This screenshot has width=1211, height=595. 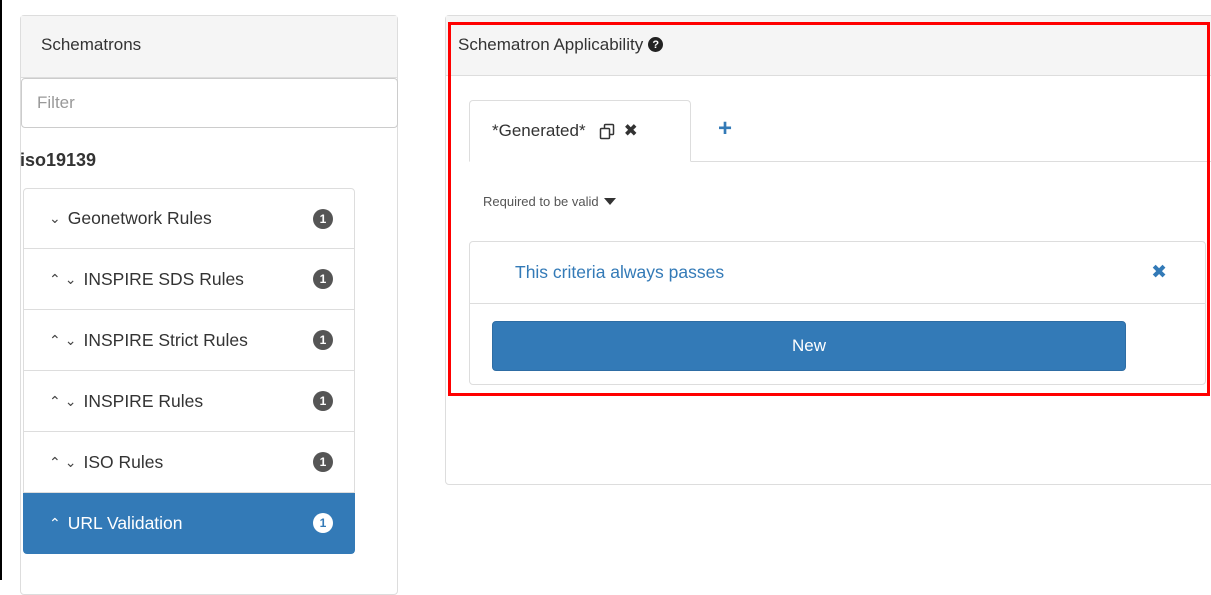 I want to click on group-title: iso19139, so click(x=58, y=160).